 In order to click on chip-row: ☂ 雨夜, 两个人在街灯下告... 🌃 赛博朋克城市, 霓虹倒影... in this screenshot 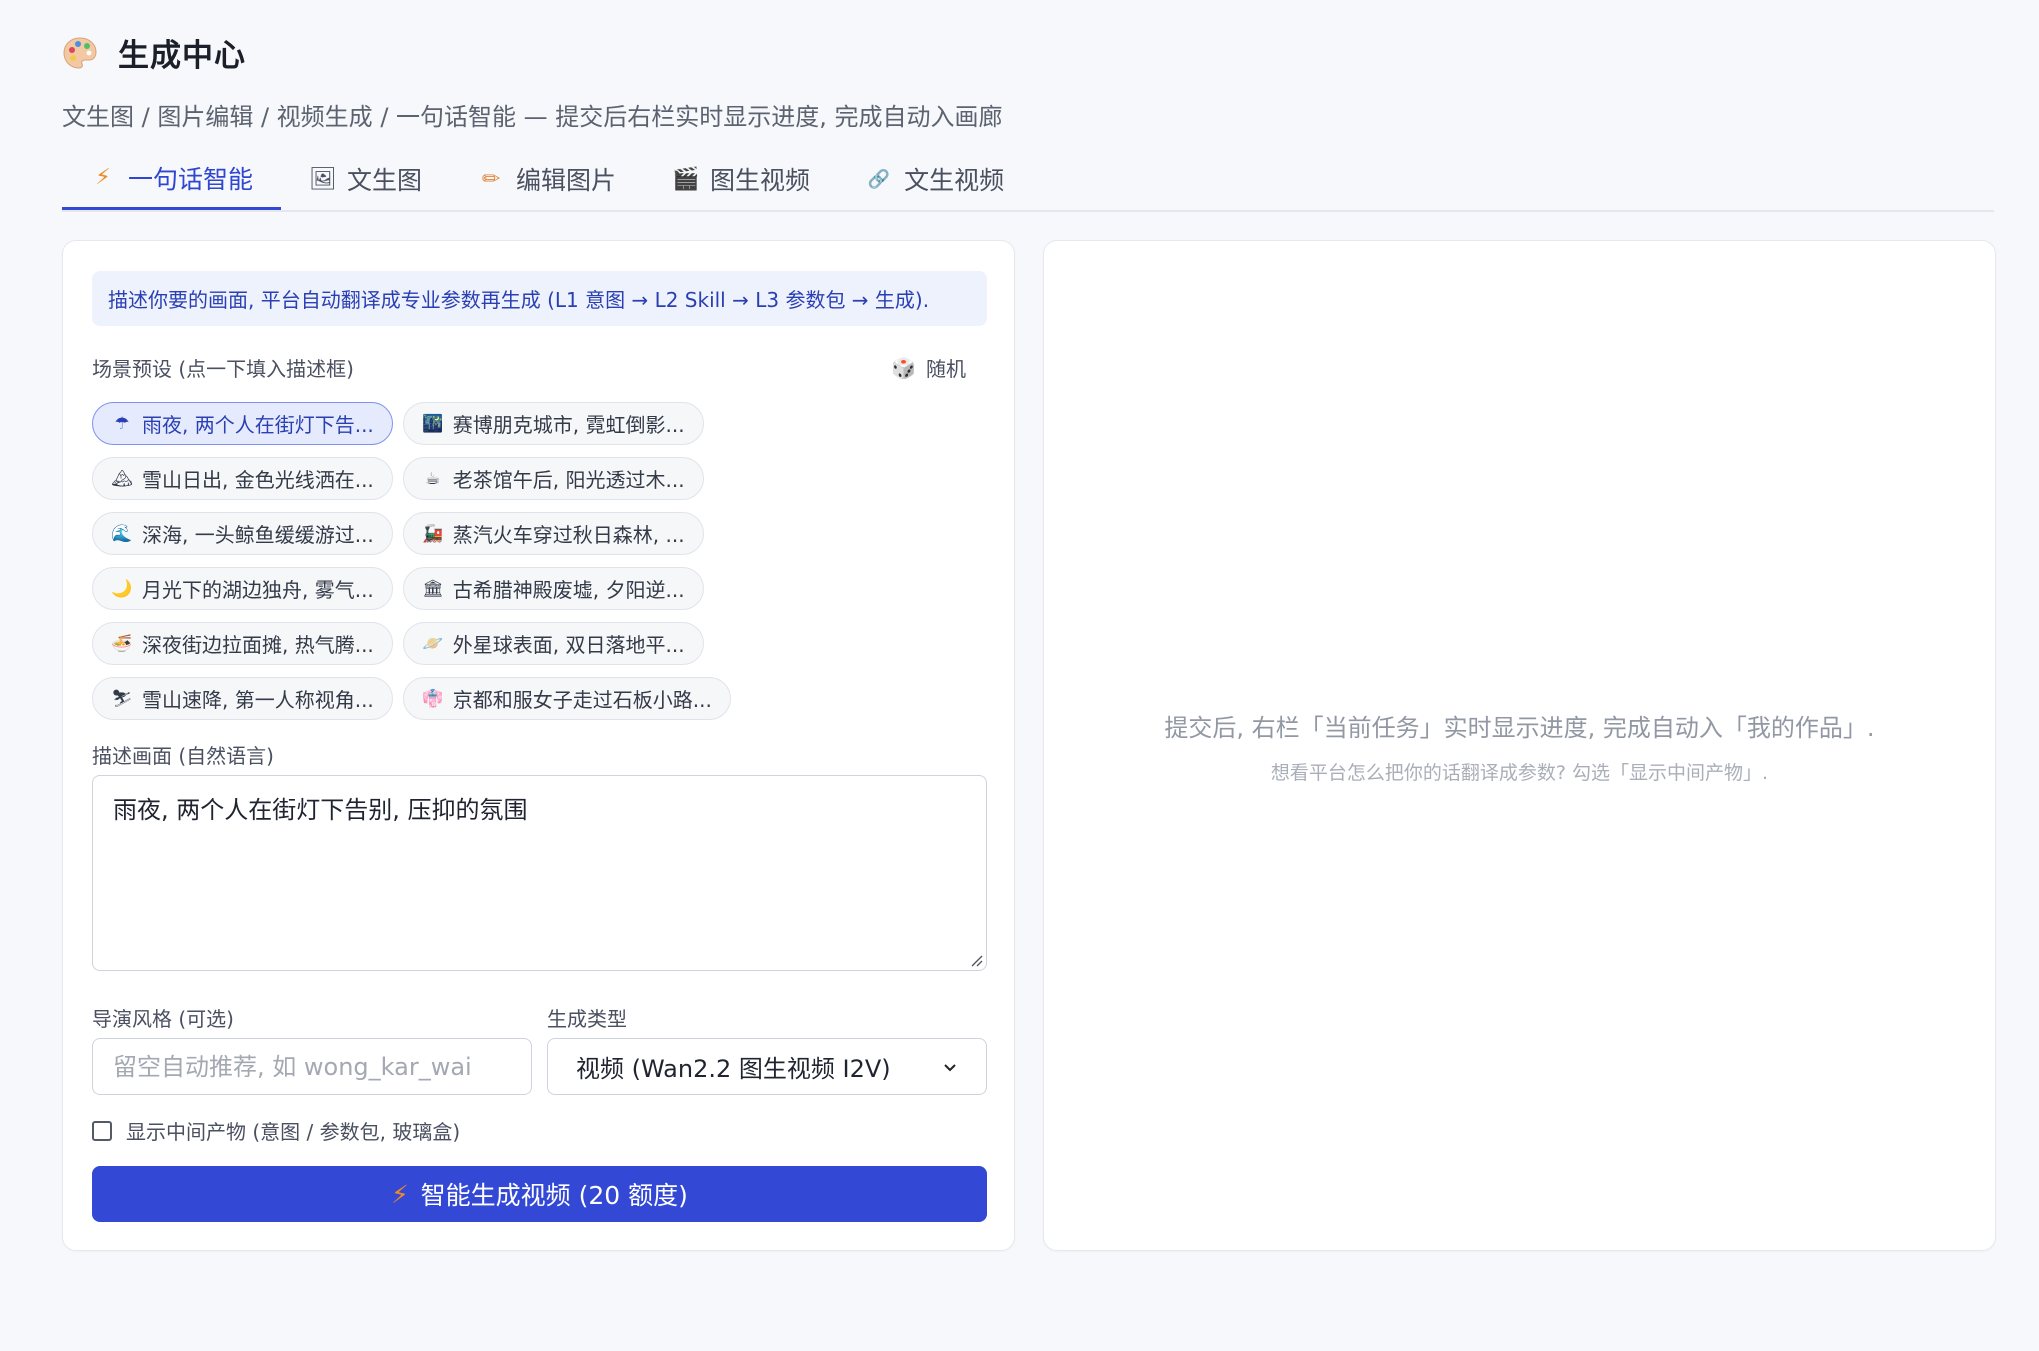, I will do `click(542, 423)`.